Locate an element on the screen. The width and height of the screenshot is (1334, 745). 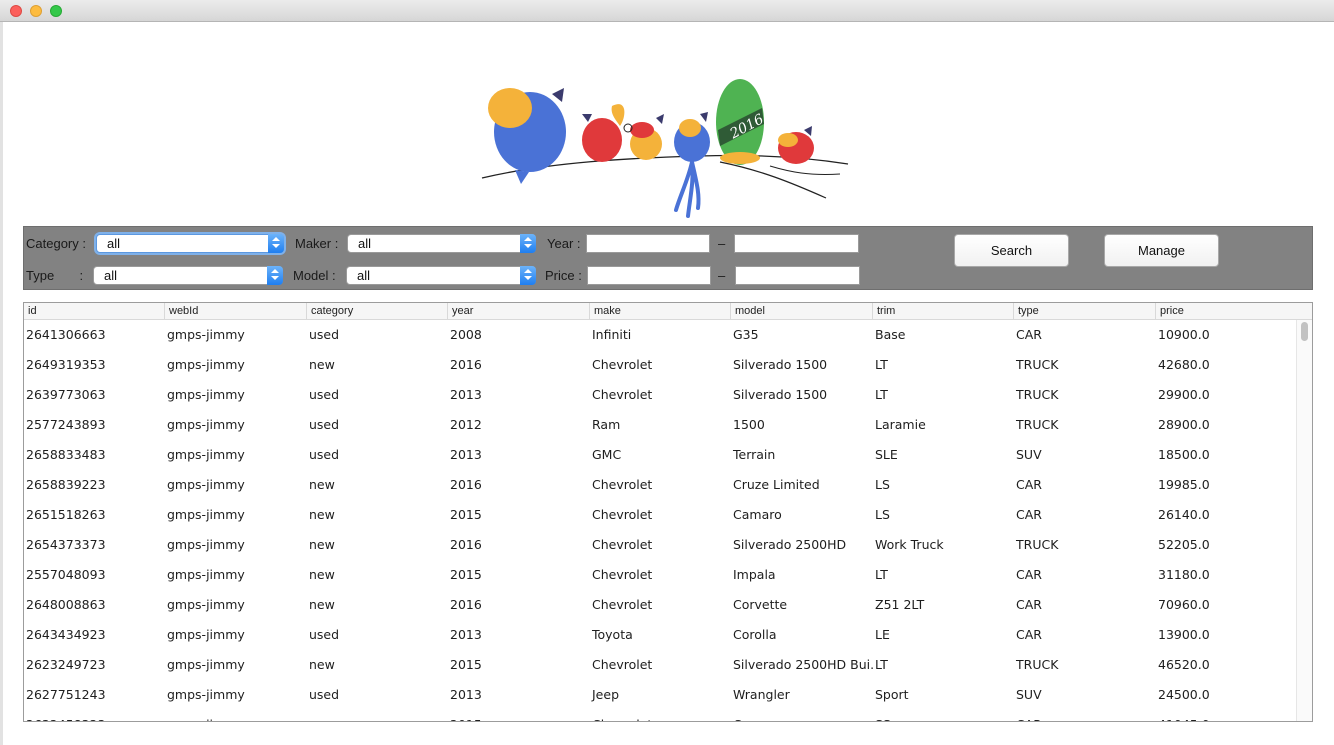
search-button: Search is located at coordinates (1011, 250).